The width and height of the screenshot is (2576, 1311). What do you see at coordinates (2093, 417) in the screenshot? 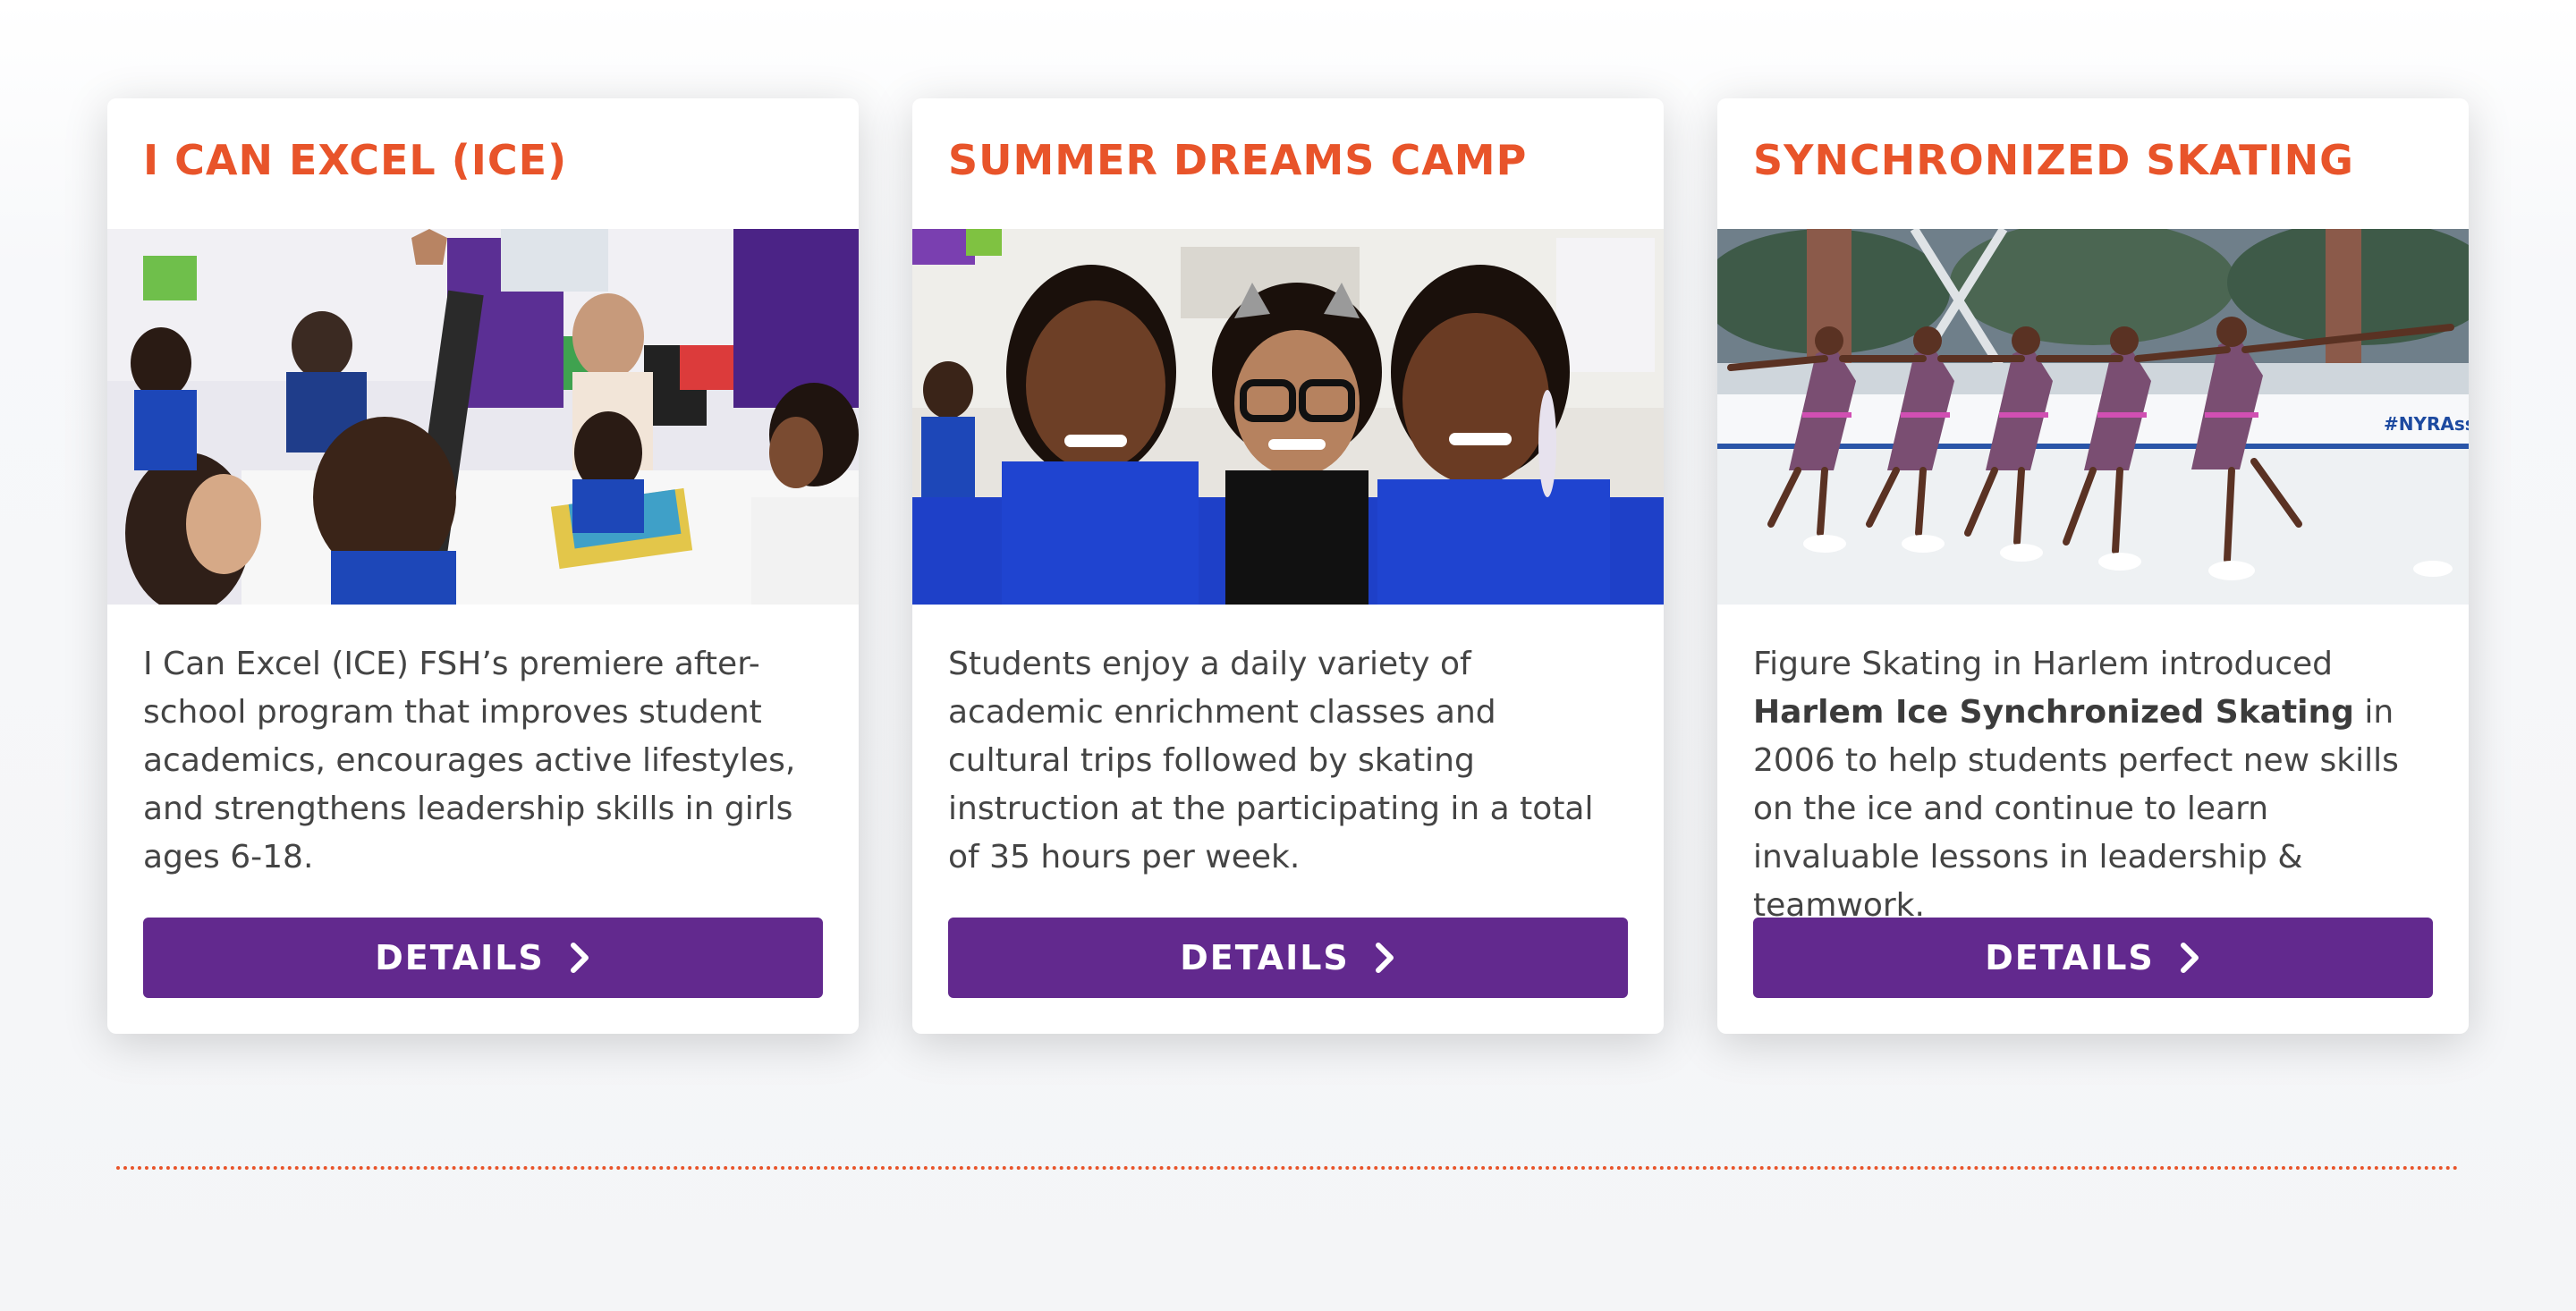
I see `skaters-photo: #NYRAssi` at bounding box center [2093, 417].